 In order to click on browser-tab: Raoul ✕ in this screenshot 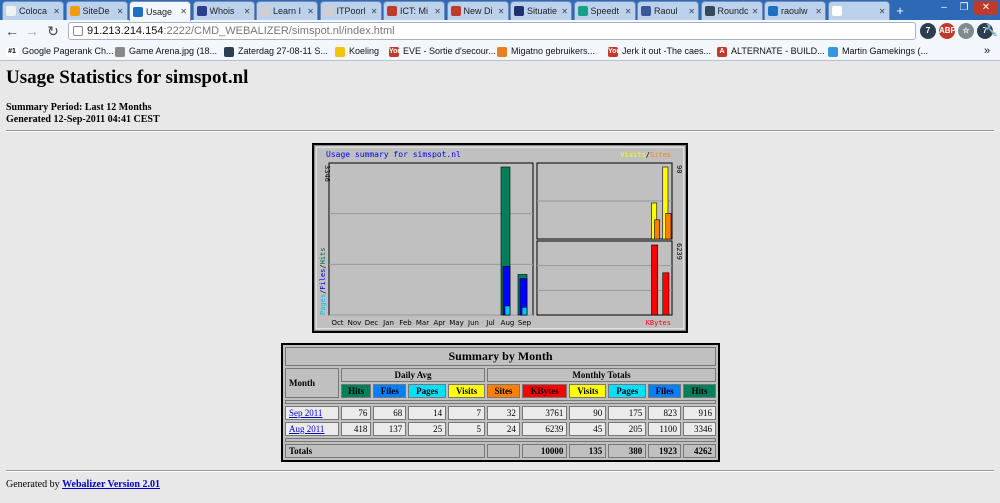, I will do `click(668, 10)`.